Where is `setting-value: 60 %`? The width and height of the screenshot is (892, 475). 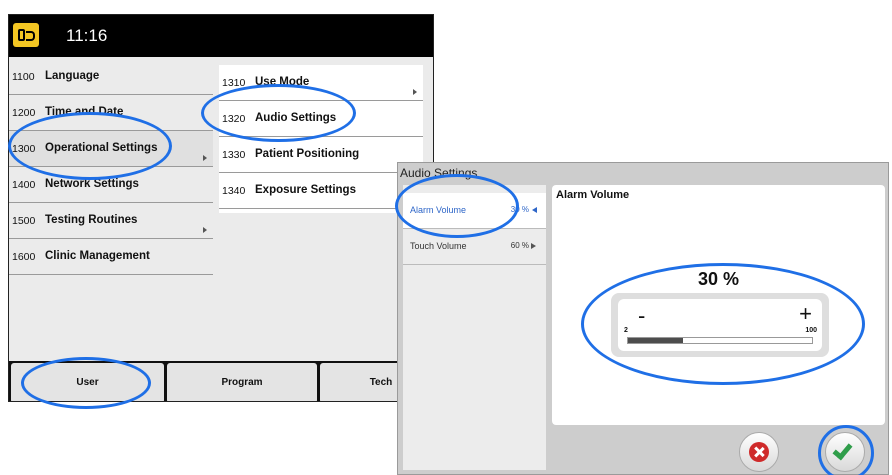
setting-value: 60 % is located at coordinates (519, 245).